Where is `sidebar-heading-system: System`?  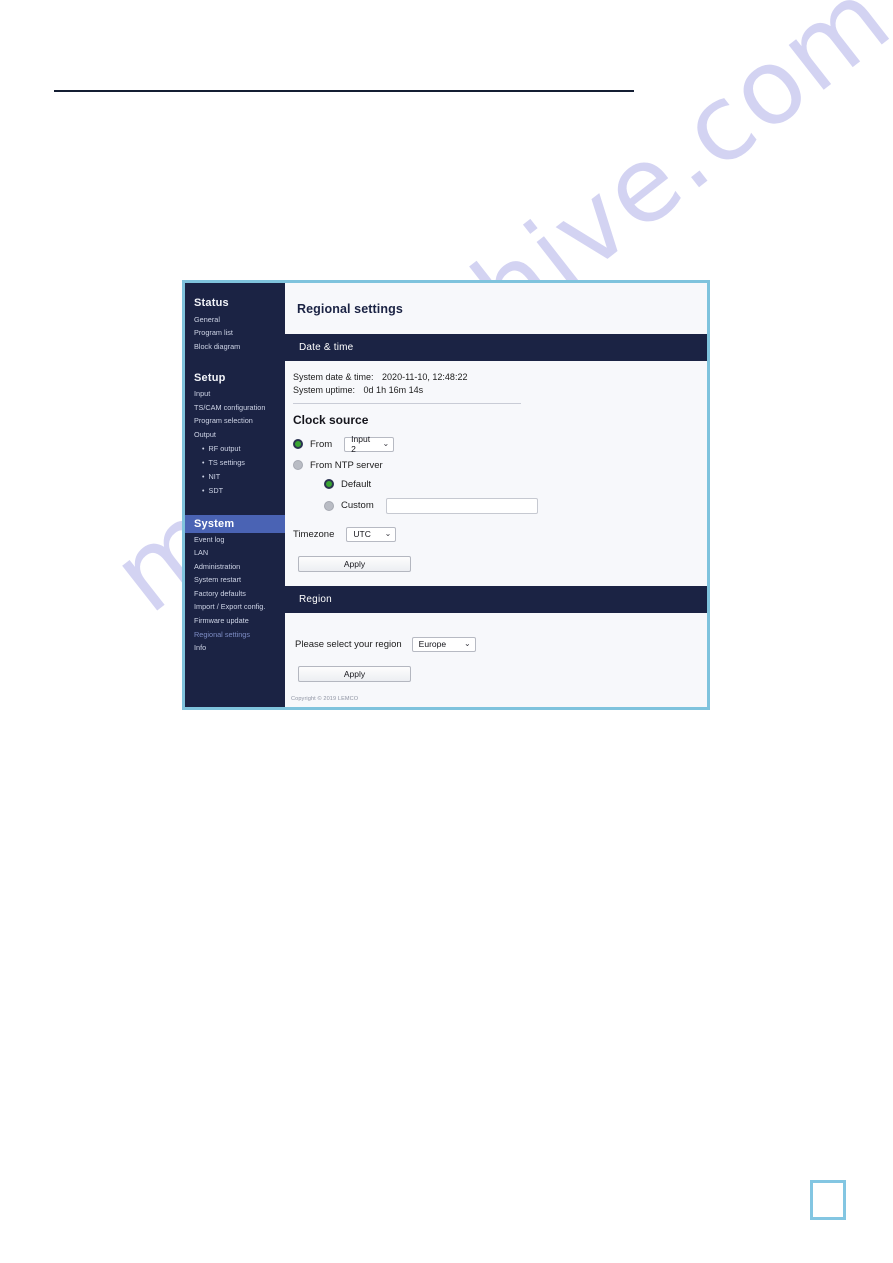
sidebar-heading-system: System is located at coordinates (235, 523).